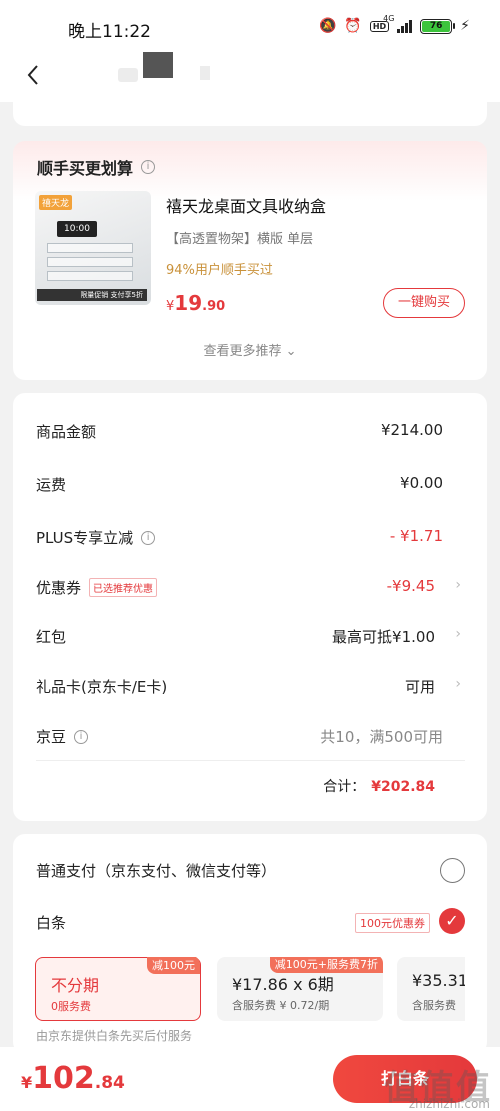  I want to click on status-icons: 🔕 ⏰ HD 4G 76 ⚡, so click(394, 24).